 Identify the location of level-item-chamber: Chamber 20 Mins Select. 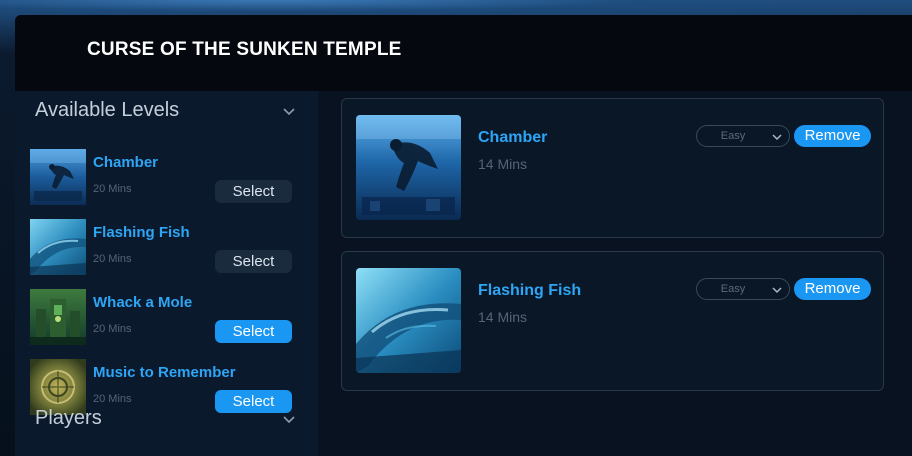
(161, 177).